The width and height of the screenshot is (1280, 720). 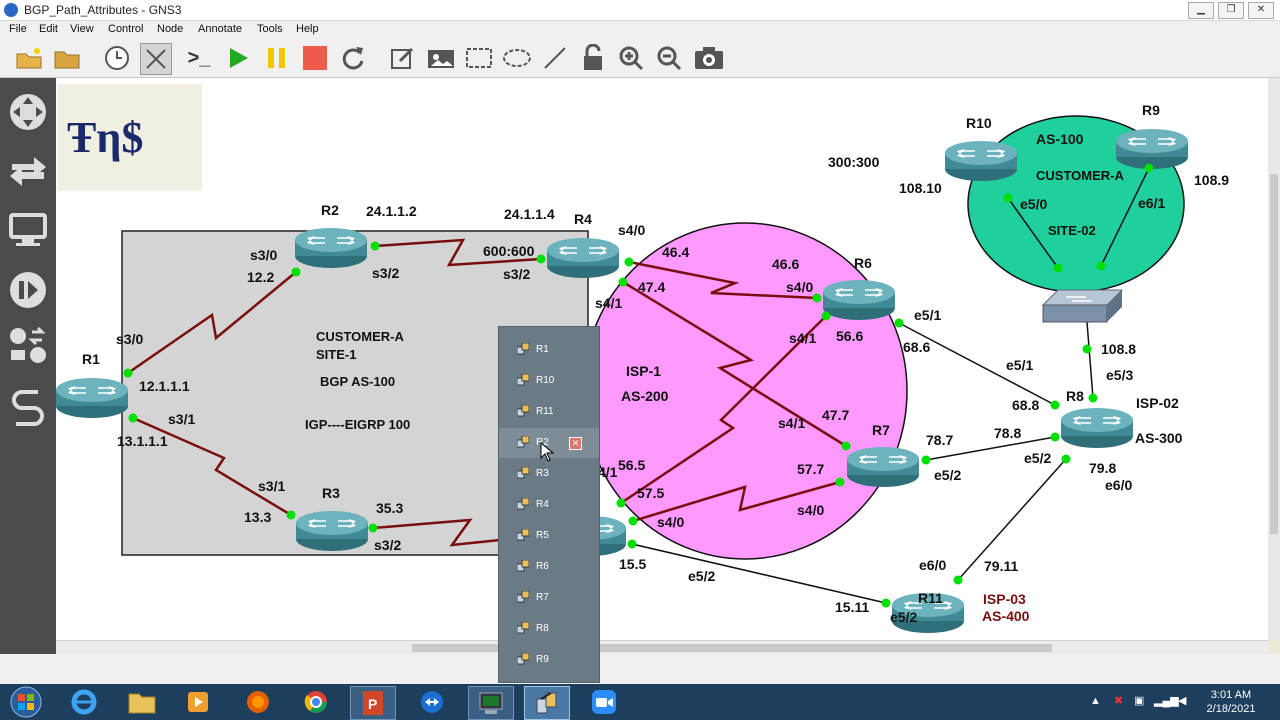 I want to click on taskbar-clock: 3:01 AM 2/18/2021, so click(x=1231, y=702).